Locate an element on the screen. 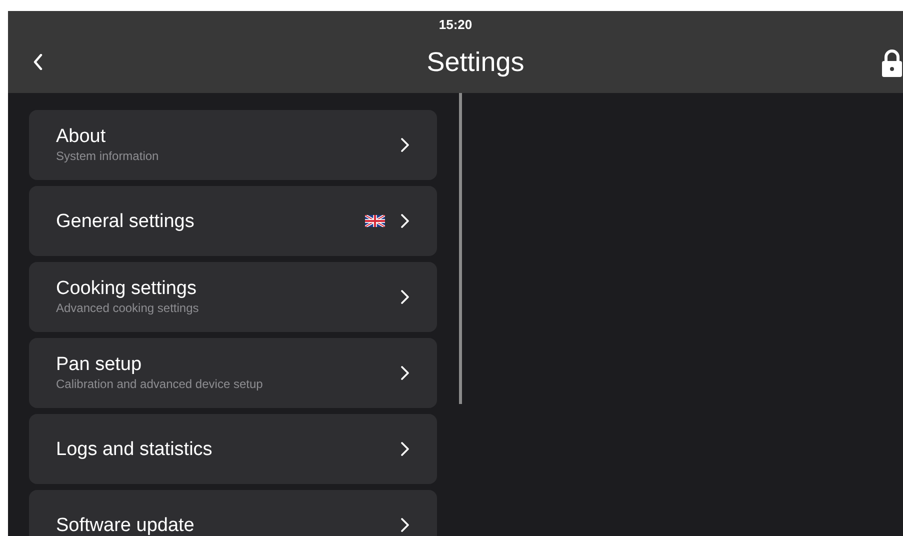 Image resolution: width=903 pixels, height=536 pixels. item-title: Logs and statistics is located at coordinates (135, 449).